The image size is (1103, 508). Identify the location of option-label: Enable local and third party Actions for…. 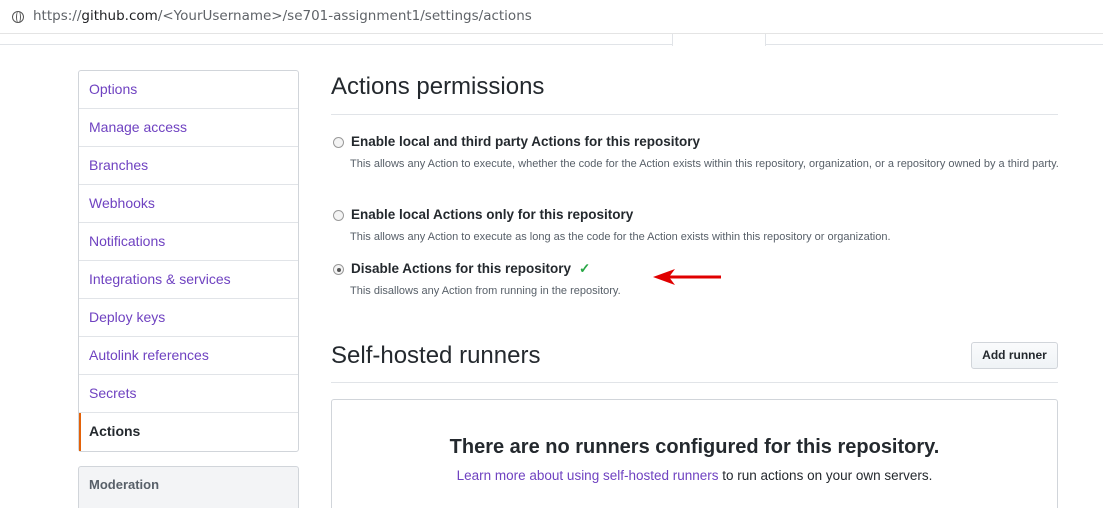
(525, 141).